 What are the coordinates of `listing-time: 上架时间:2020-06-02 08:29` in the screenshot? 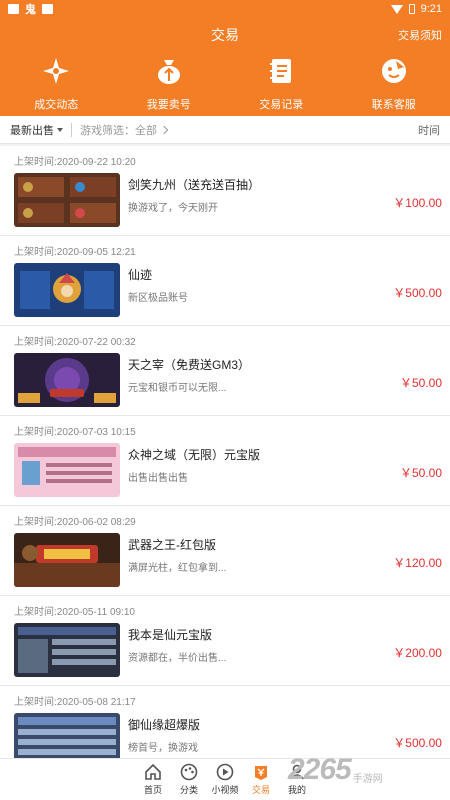 It's located at (75, 522).